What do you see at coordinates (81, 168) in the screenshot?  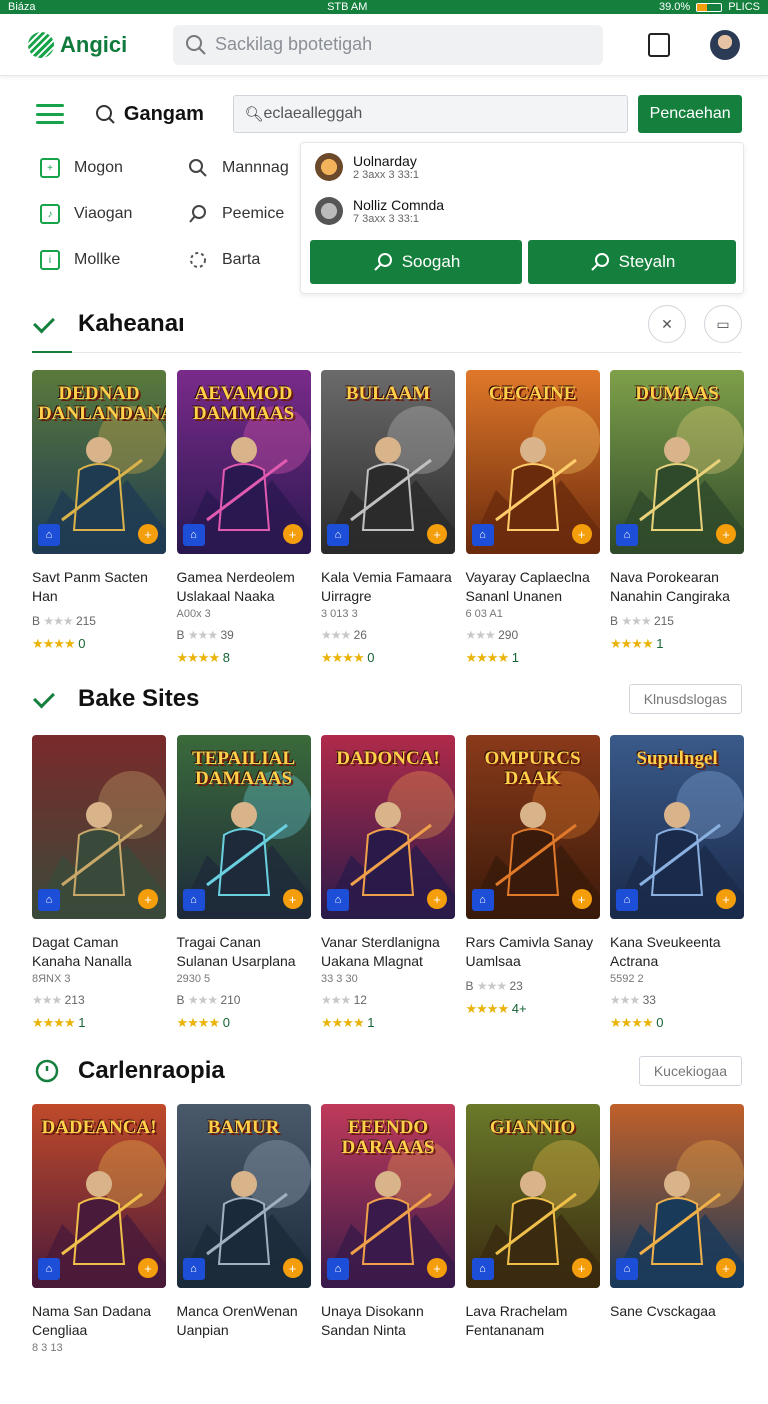 I see `menu-item-1: + Mogon` at bounding box center [81, 168].